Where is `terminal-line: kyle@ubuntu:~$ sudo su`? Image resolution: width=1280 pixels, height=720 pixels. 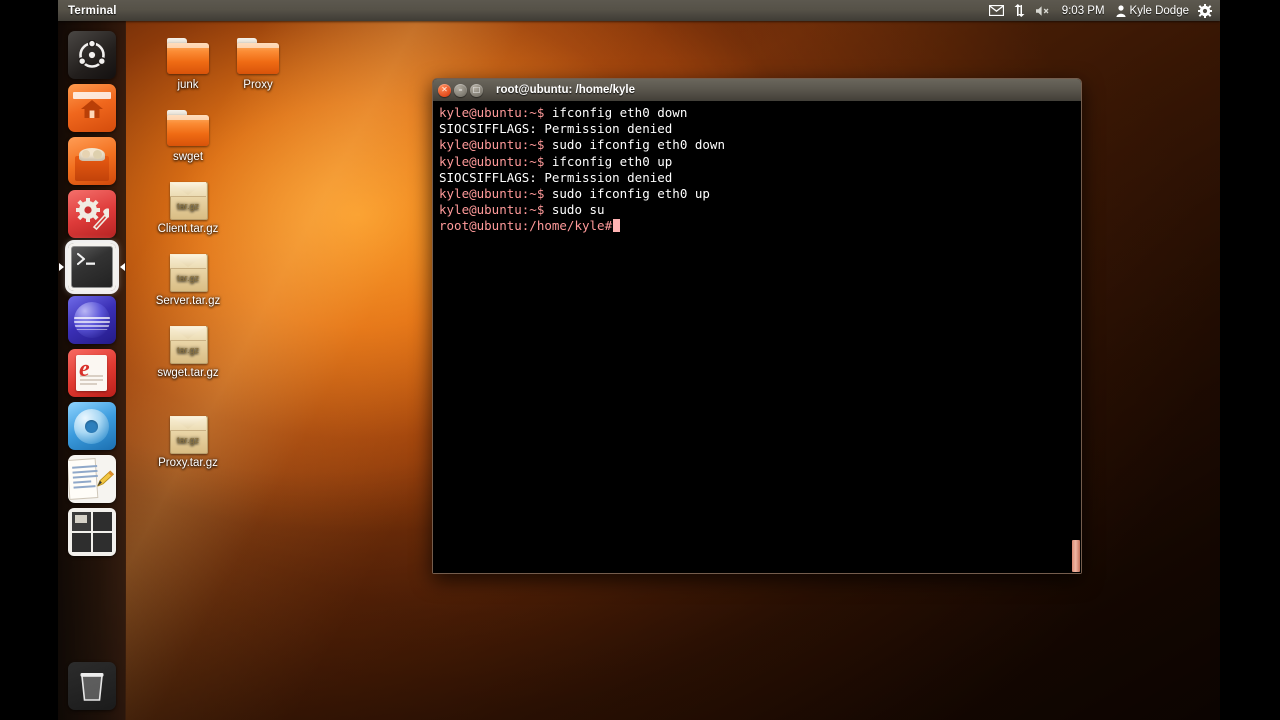 terminal-line: kyle@ubuntu:~$ sudo su is located at coordinates (757, 210).